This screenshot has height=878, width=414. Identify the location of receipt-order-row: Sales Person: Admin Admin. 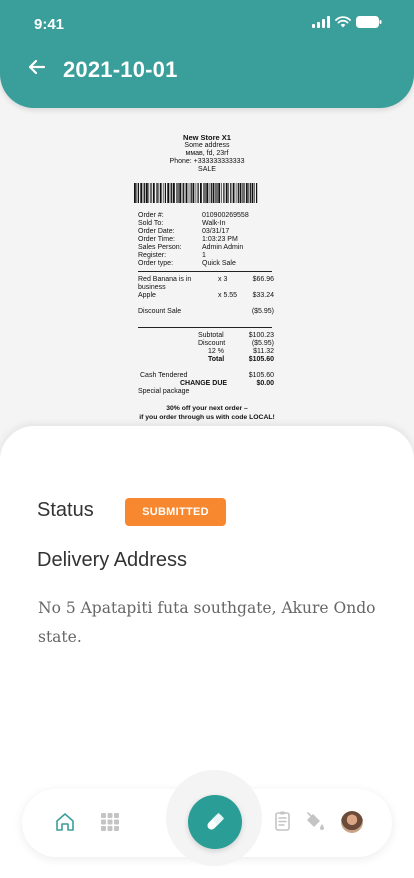
(209, 248).